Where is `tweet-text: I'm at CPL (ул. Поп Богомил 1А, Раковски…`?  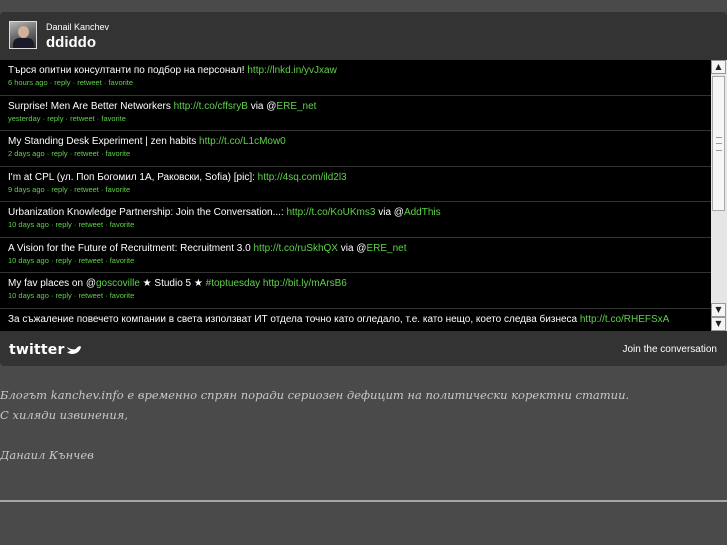 tweet-text: I'm at CPL (ул. Поп Богомил 1А, Раковски… is located at coordinates (355, 178).